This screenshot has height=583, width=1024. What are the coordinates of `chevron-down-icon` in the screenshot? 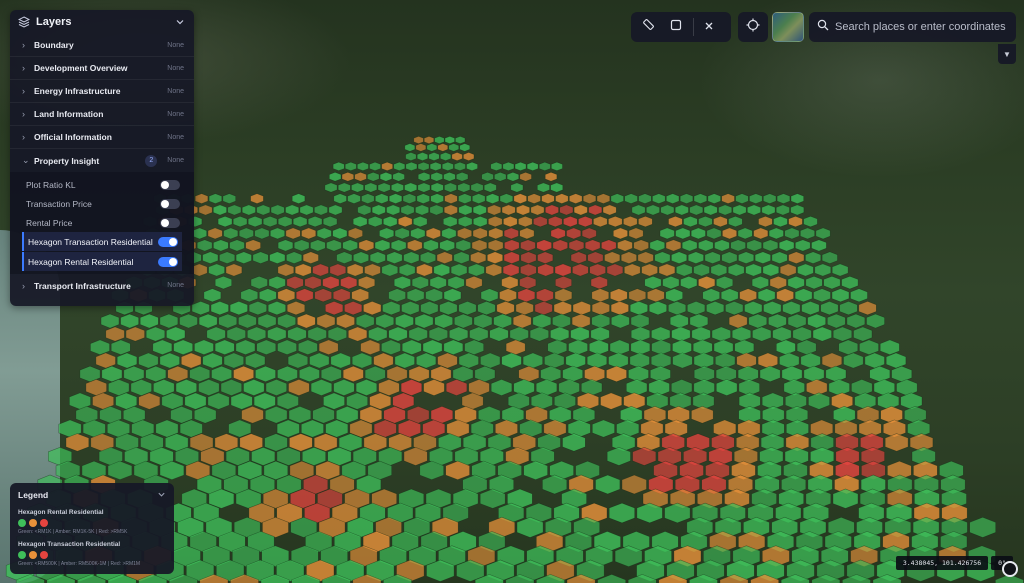 It's located at (180, 22).